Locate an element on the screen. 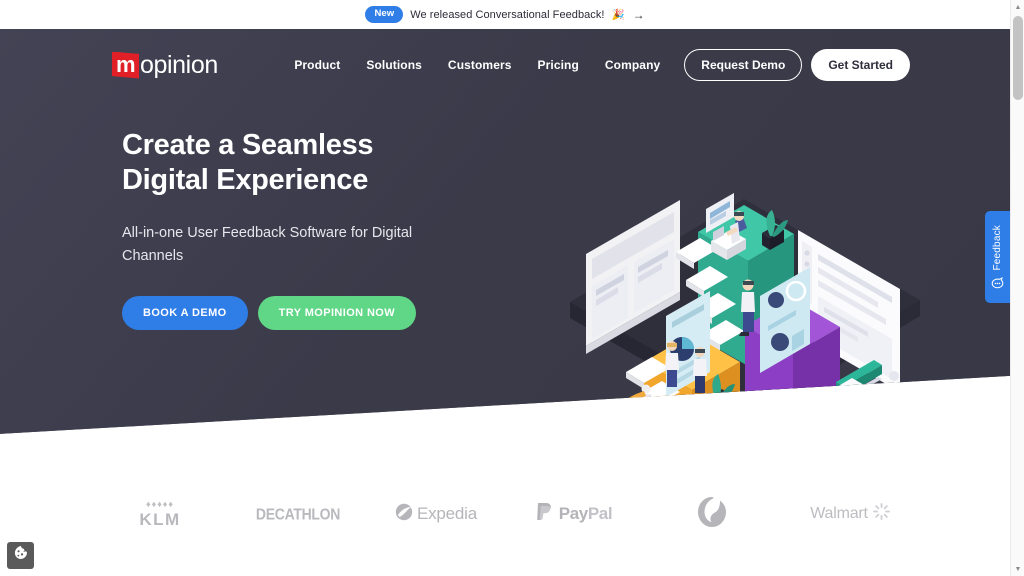 The image size is (1024, 576). new-badge: New is located at coordinates (384, 14).